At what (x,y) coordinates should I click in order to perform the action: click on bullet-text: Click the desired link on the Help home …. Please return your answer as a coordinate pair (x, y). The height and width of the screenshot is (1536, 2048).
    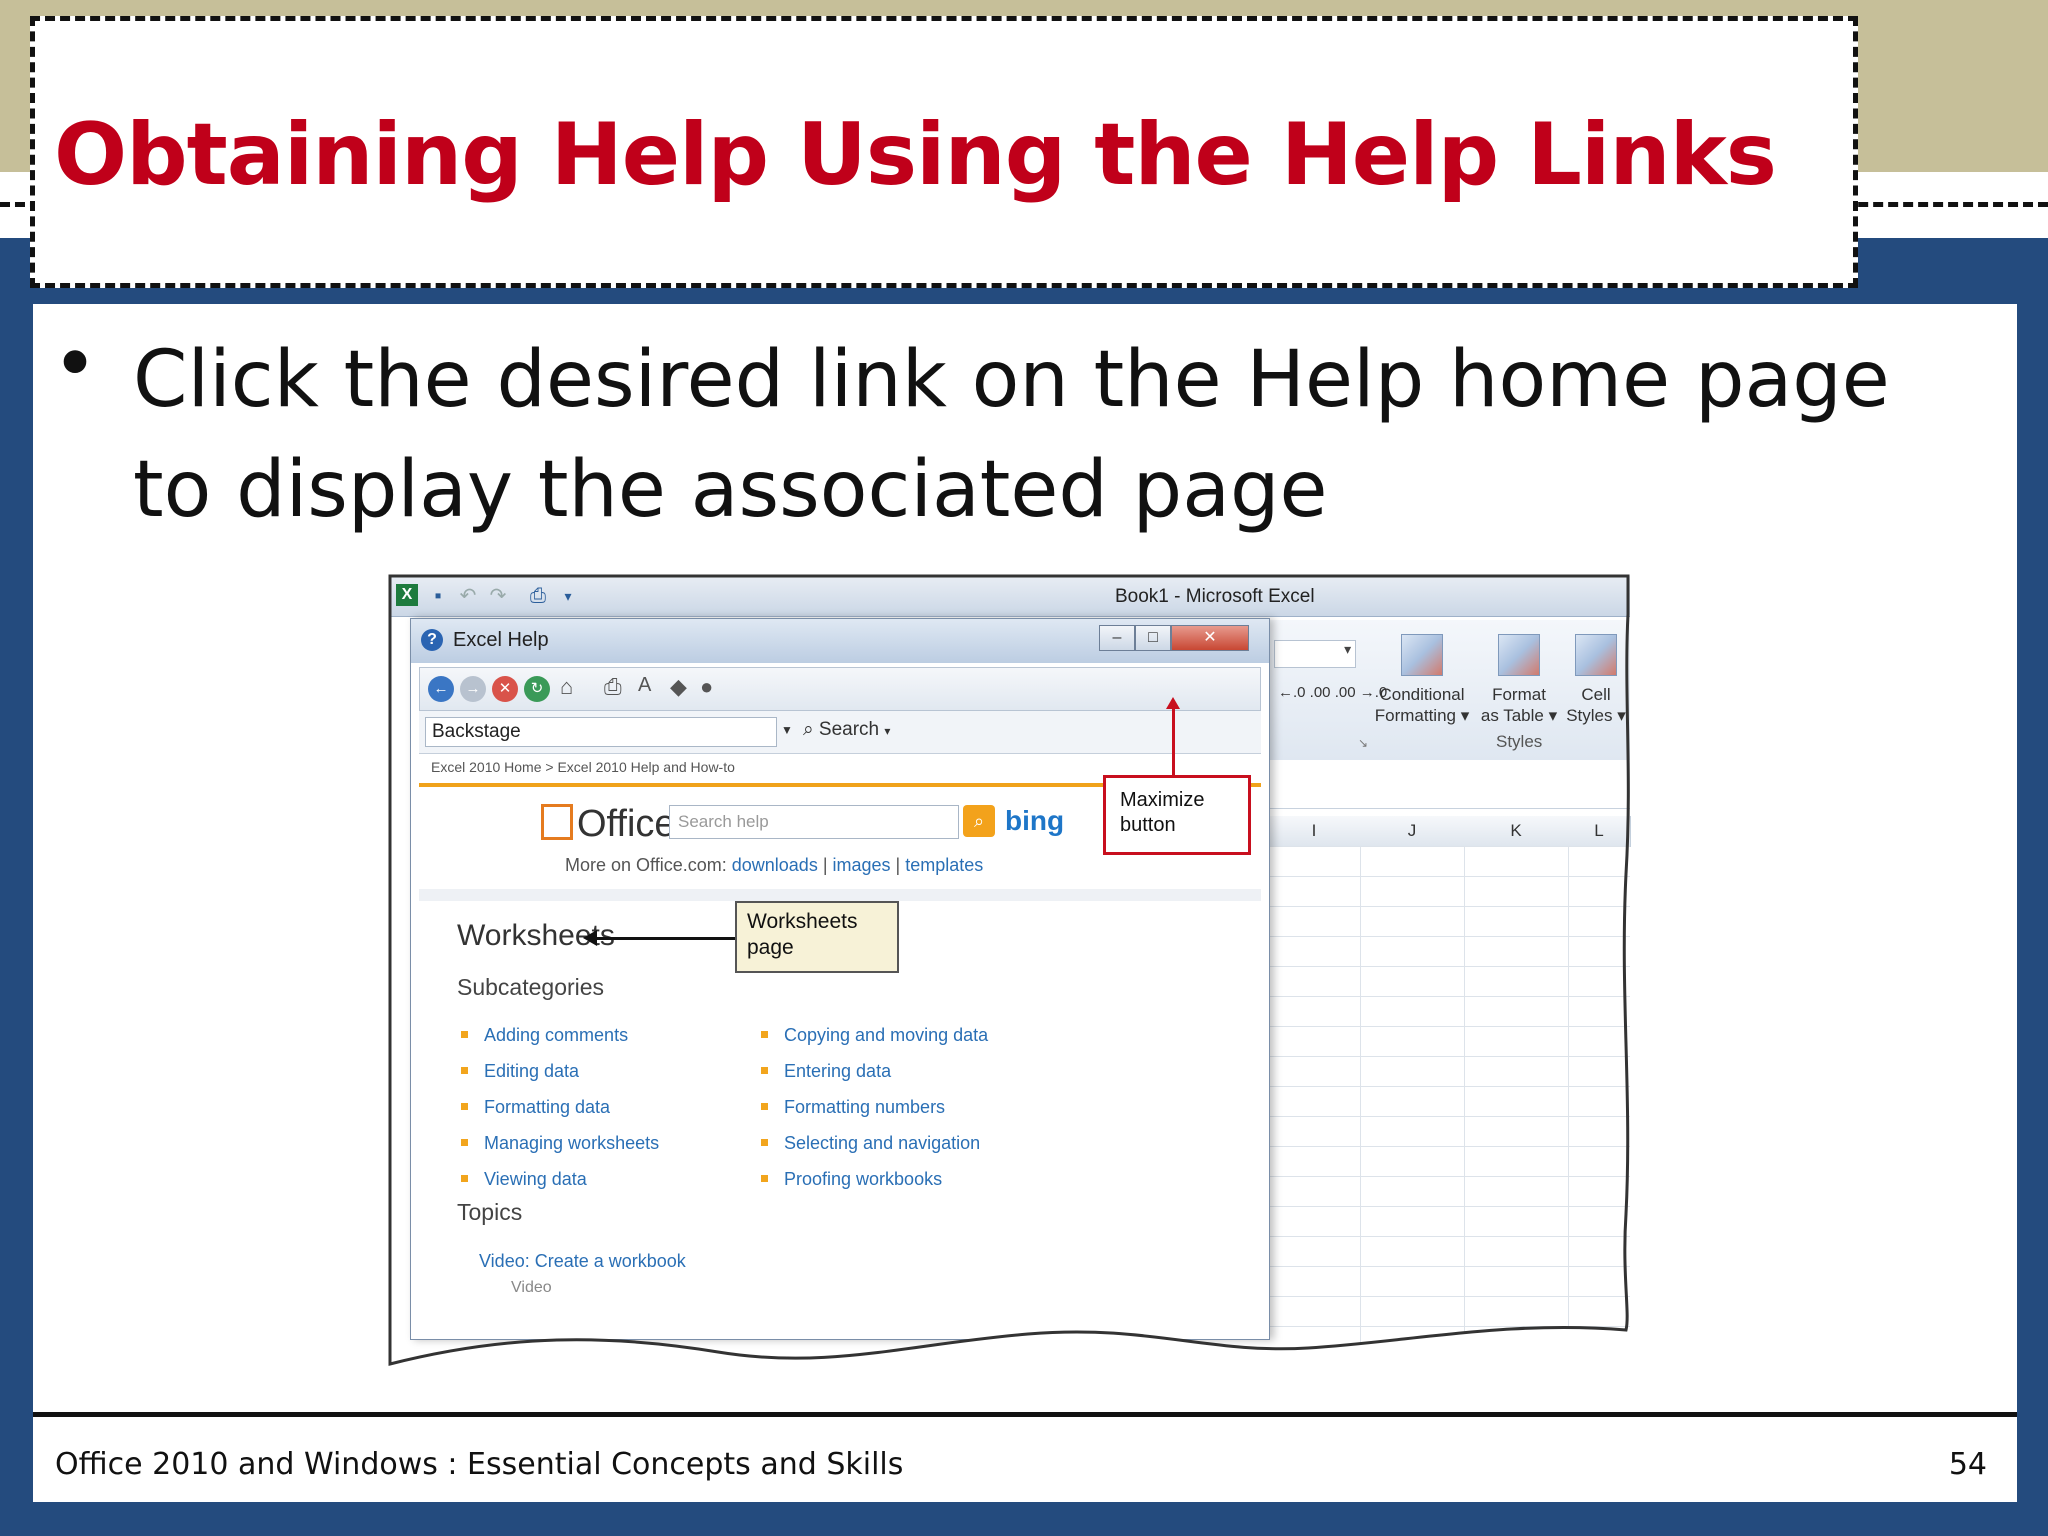
    Looking at the image, I should click on (1011, 435).